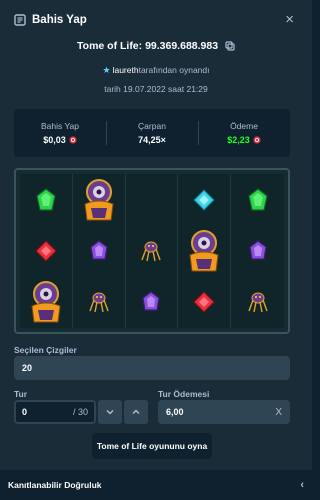  Describe the element at coordinates (244, 133) in the screenshot. I see `stat-payout: Ödeme $2,23` at that location.